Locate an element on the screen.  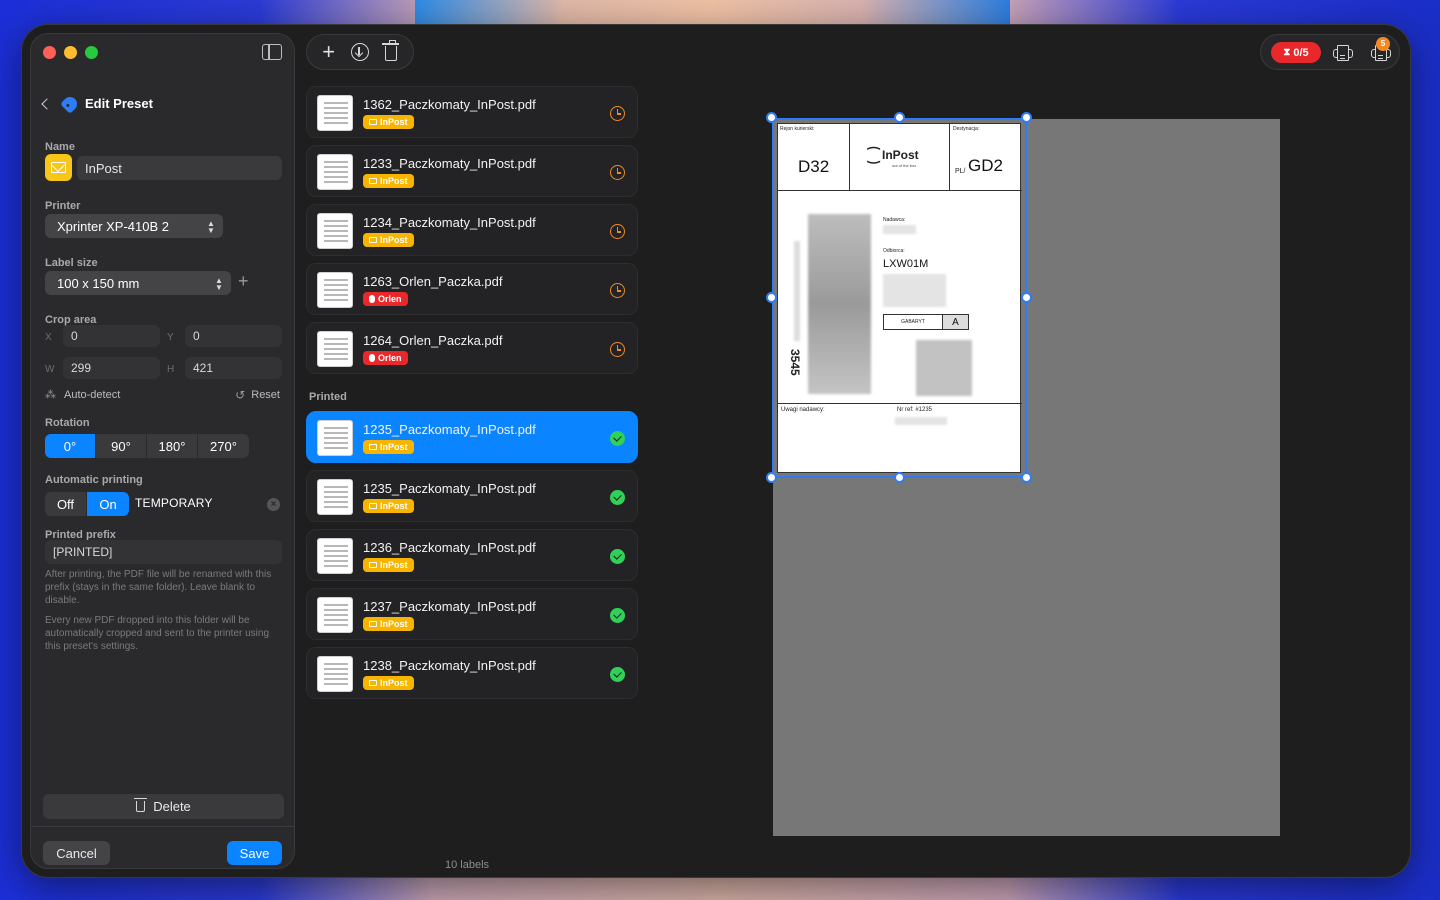
crop-y-letter: Y is located at coordinates (170, 337).